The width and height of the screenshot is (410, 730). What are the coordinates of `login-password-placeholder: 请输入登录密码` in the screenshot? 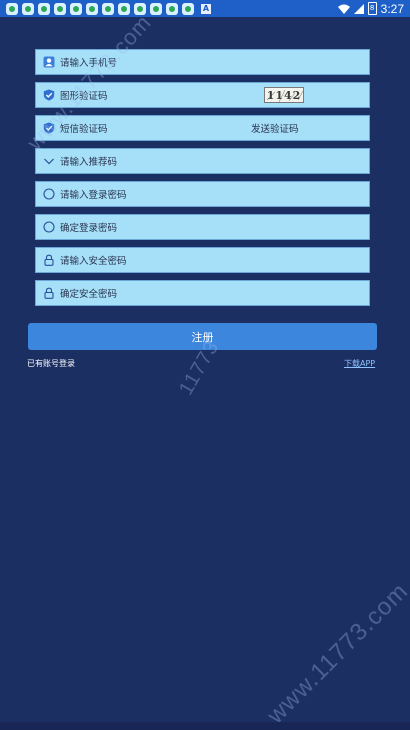 It's located at (93, 195).